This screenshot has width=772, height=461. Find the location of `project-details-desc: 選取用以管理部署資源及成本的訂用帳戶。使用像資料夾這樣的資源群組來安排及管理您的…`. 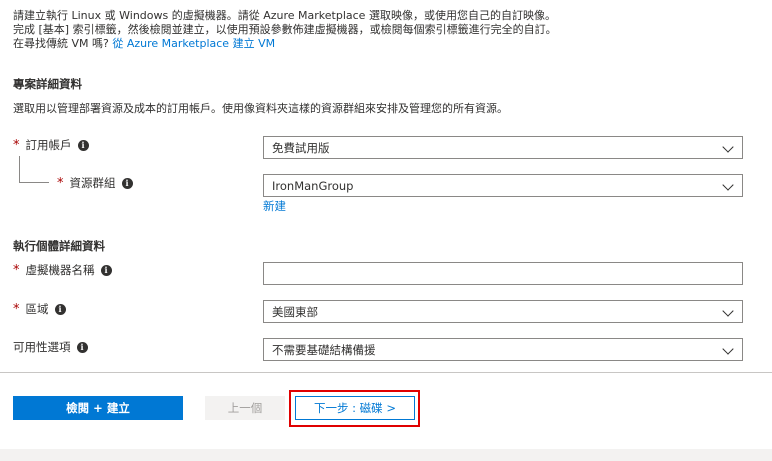

project-details-desc: 選取用以管理部署資源及成本的訂用帳戶。使用像資料夾這樣的資源群組來安排及管理您的… is located at coordinates (260, 108).